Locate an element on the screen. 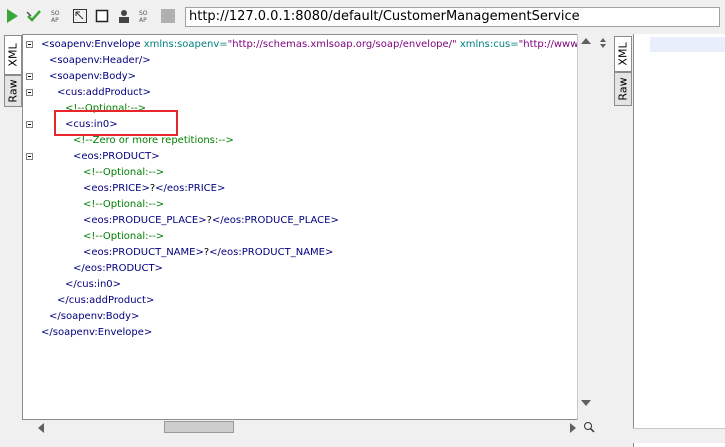 This screenshot has height=447, width=725. xml-line: </cus:addProduct> is located at coordinates (106, 300).